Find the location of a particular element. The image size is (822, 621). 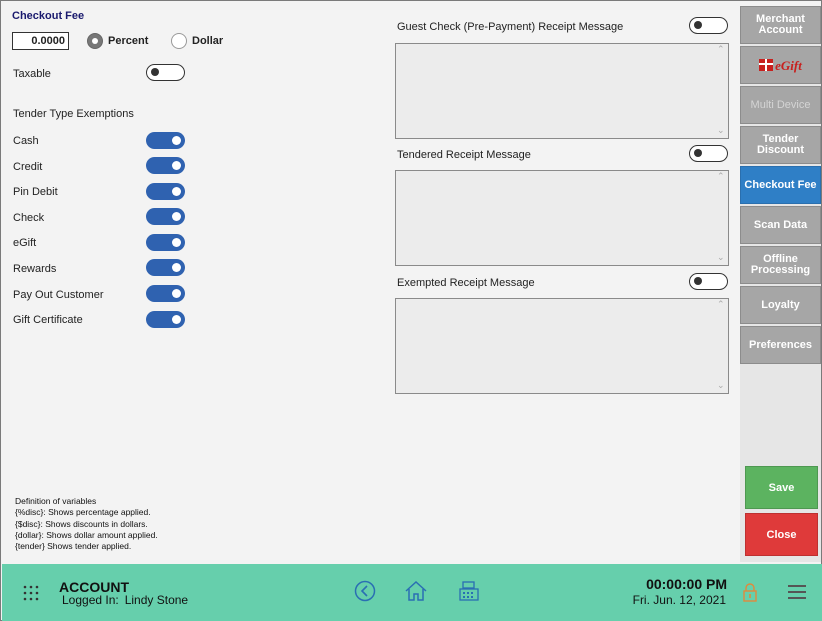

nav-tender-discount: Tender Discount is located at coordinates (780, 145).